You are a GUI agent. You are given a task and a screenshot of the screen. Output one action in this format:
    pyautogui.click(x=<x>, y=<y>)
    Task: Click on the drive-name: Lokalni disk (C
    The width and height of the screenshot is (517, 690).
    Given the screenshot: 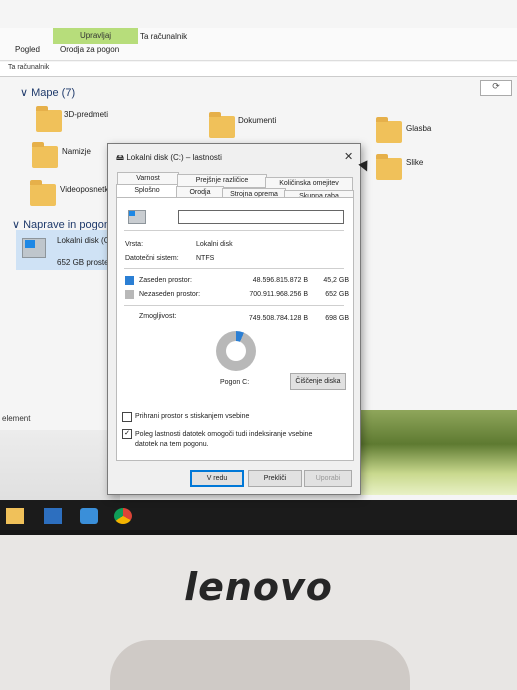 What is the action you would take?
    pyautogui.click(x=83, y=240)
    